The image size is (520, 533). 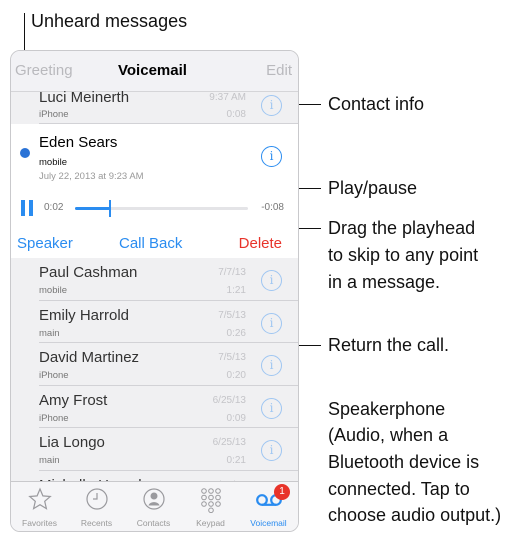 I want to click on caller-name: Emily Harrold, so click(x=84, y=315).